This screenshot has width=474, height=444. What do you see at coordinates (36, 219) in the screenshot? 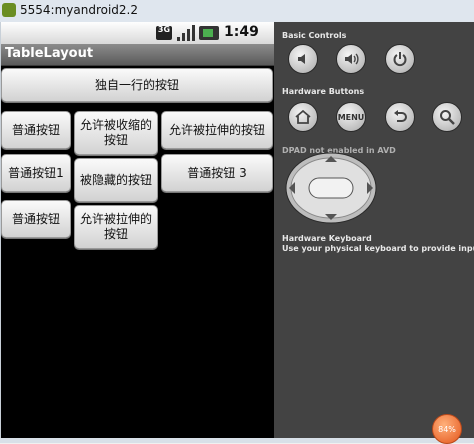
I see `normal-button-row3: 普通按钮` at bounding box center [36, 219].